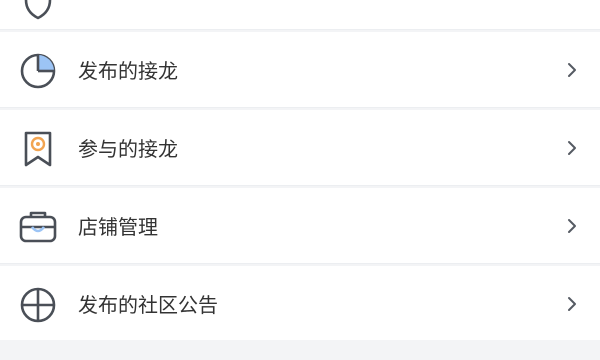  What do you see at coordinates (118, 227) in the screenshot?
I see `menu-item-label: 店铺管理` at bounding box center [118, 227].